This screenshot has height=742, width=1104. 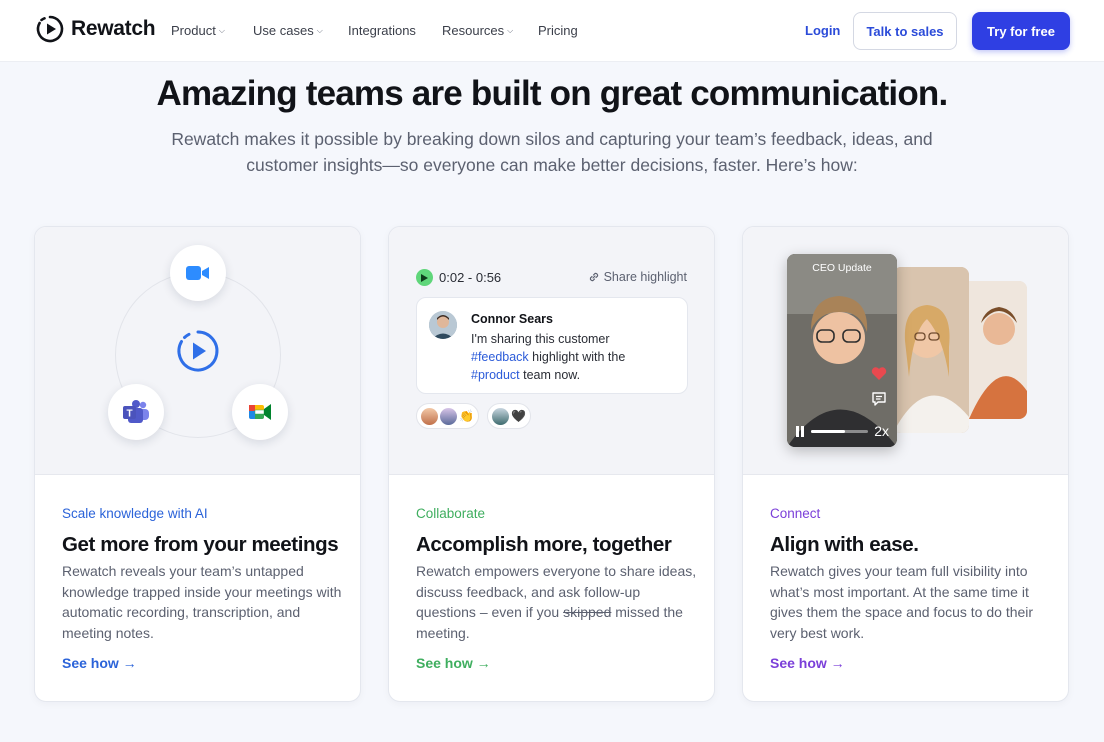 I want to click on video-controls: 2x, so click(x=842, y=431).